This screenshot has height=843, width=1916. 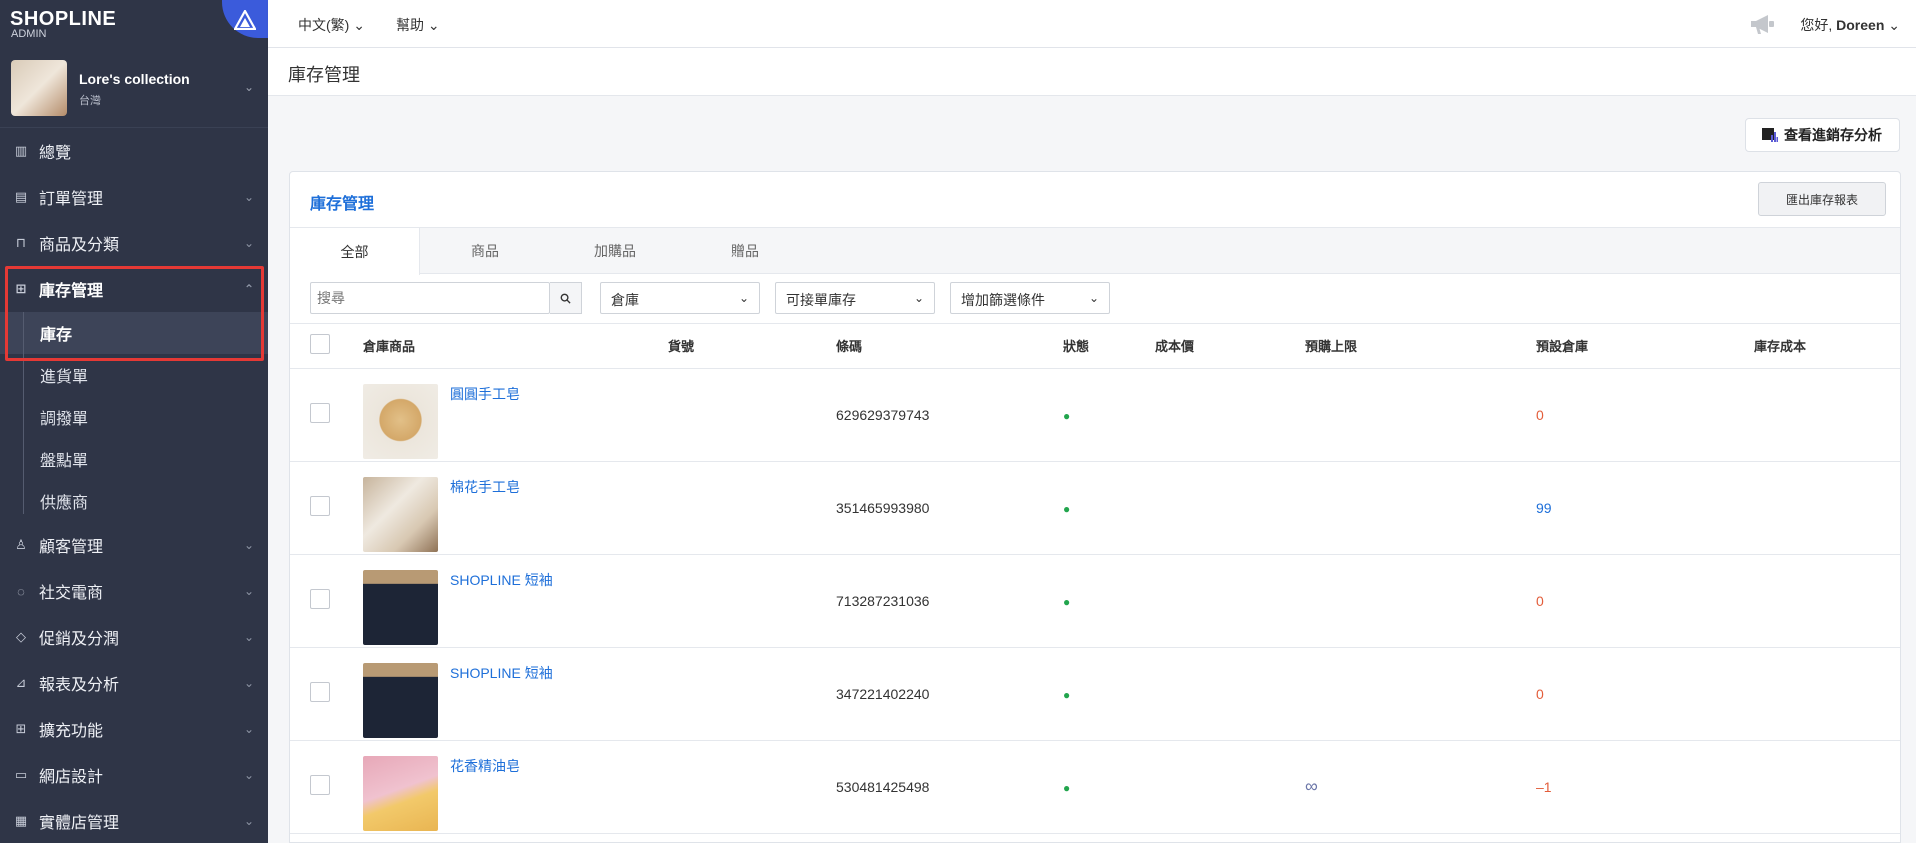 I want to click on store-avatar, so click(x=39, y=88).